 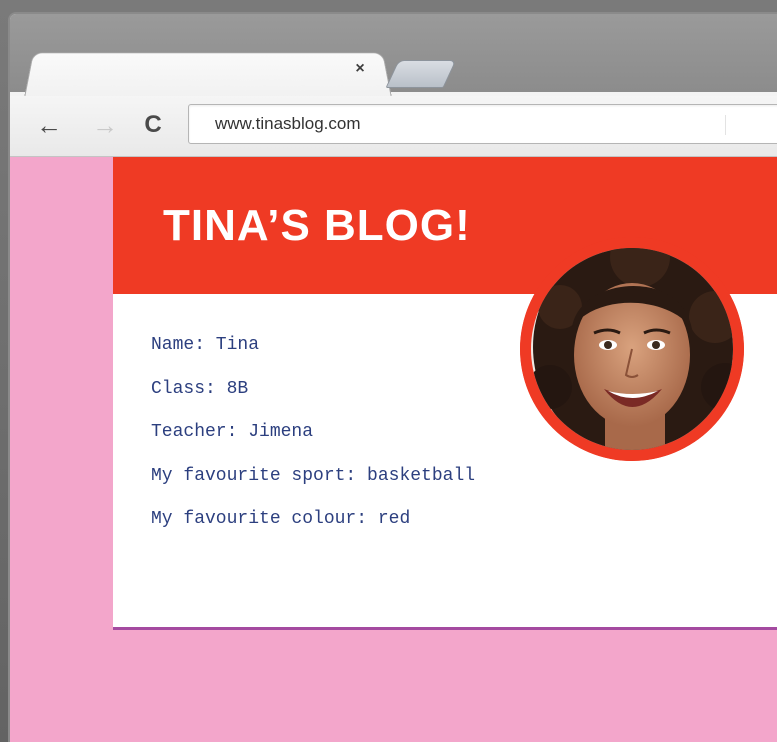 I want to click on address-bar: www.tinasblog.com, so click(x=482, y=124).